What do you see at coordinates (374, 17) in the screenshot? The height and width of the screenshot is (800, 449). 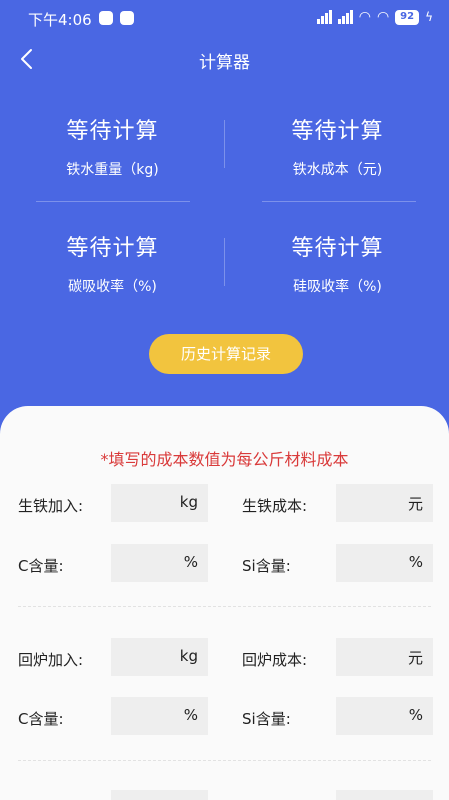 I see `status-indicators: ◠ ◠ 92 ϟ` at bounding box center [374, 17].